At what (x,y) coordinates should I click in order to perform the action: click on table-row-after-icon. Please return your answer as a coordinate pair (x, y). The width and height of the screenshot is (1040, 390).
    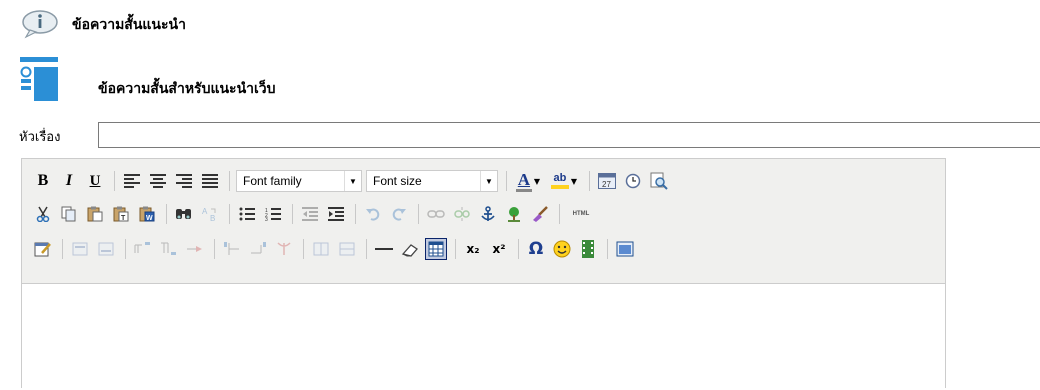
    Looking at the image, I should click on (169, 249).